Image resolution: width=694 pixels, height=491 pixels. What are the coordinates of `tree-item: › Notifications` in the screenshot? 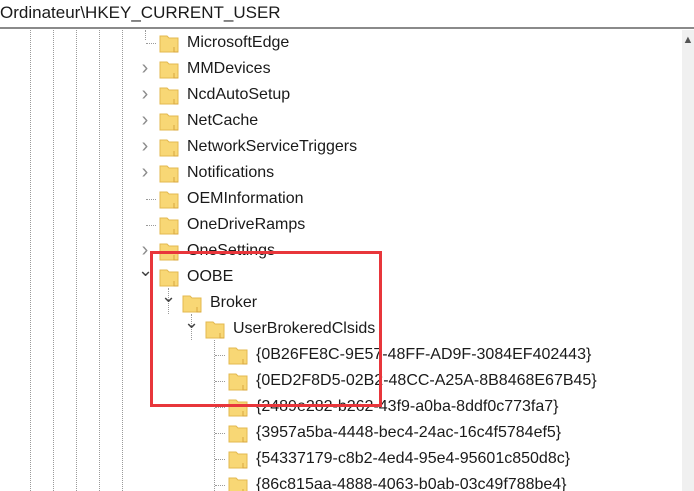 It's located at (340, 173).